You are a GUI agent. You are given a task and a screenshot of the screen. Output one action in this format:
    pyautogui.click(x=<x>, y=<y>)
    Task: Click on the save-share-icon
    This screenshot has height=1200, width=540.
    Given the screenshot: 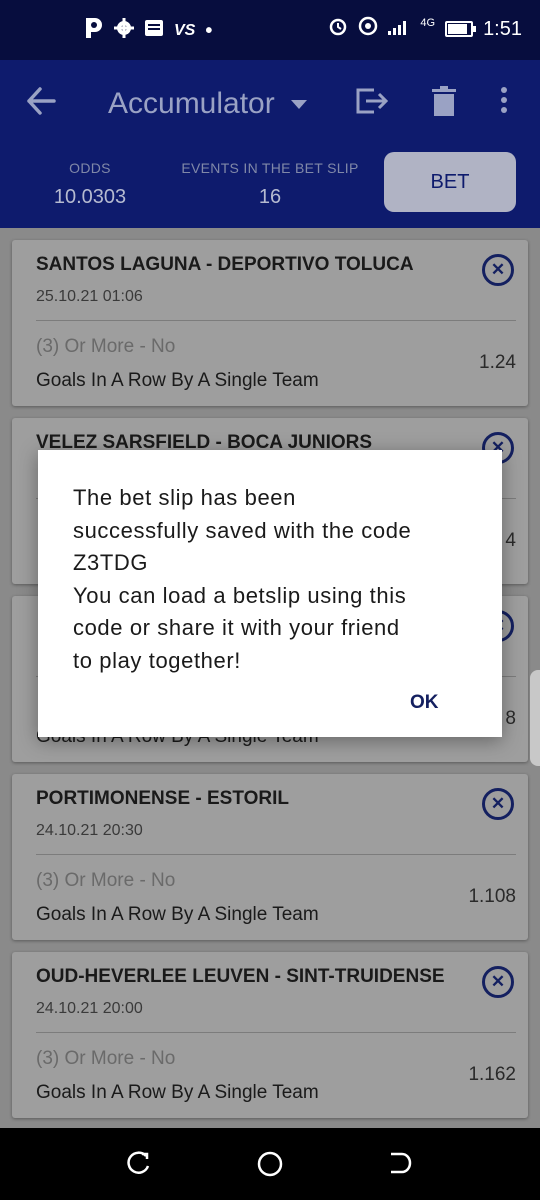 What is the action you would take?
    pyautogui.click(x=371, y=103)
    